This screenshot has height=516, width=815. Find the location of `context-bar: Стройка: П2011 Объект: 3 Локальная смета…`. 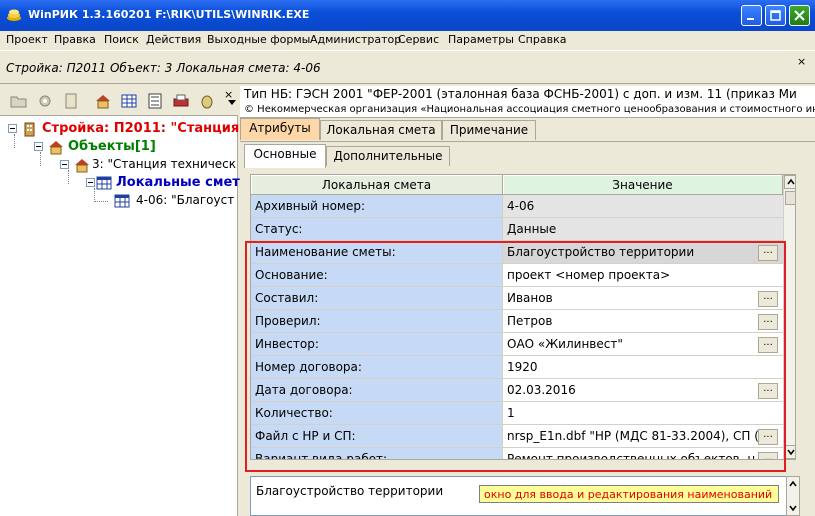

context-bar: Стройка: П2011 Объект: 3 Локальная смета… is located at coordinates (407, 67).